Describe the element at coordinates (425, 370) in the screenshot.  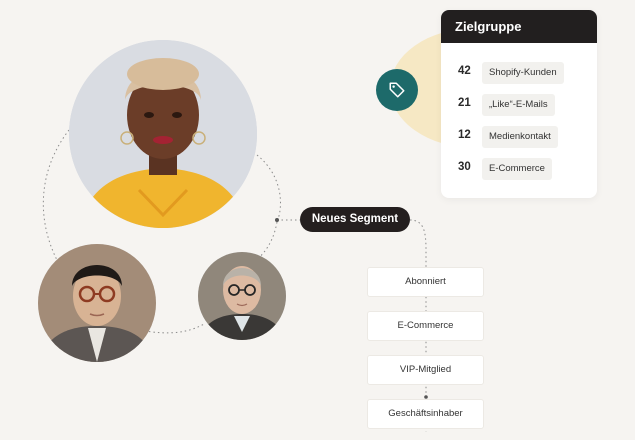
I see `segment-criterion: VIP-Mitglied` at that location.